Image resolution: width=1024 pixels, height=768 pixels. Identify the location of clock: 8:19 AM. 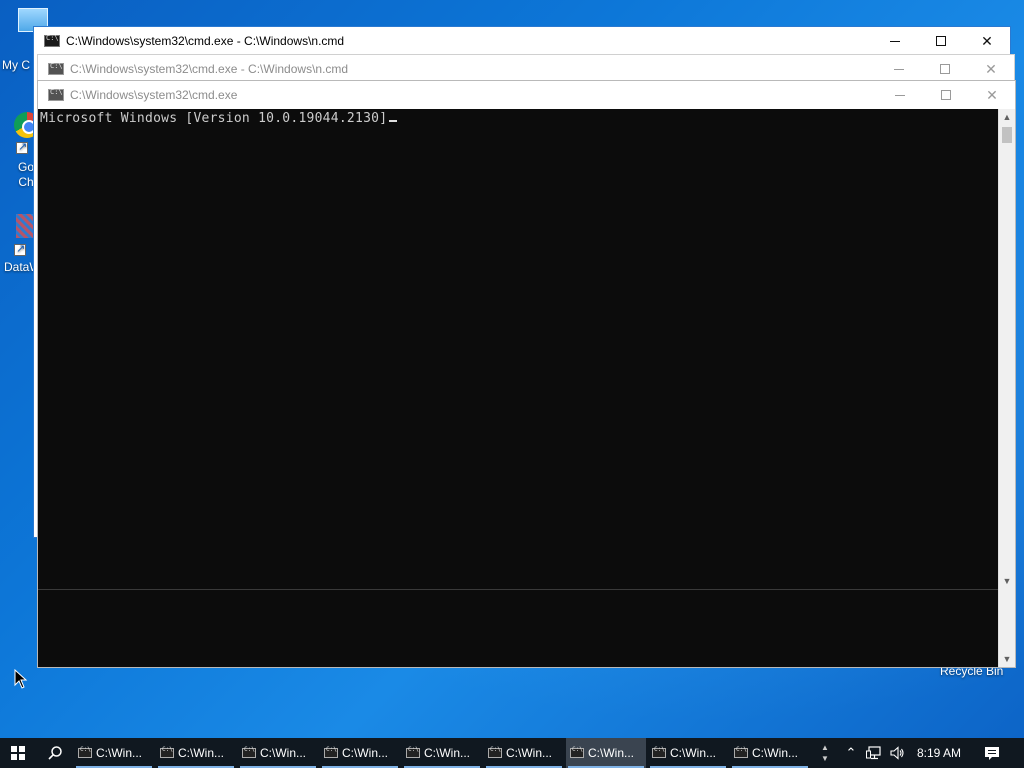
(939, 753).